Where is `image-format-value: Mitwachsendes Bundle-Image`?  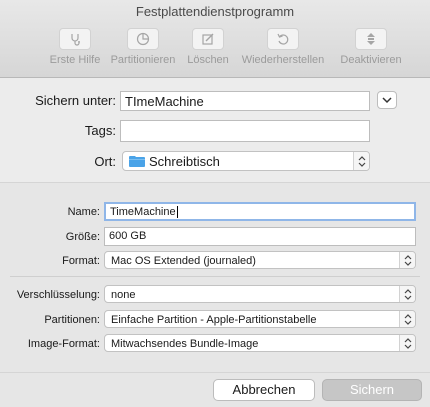 image-format-value: Mitwachsendes Bundle-Image is located at coordinates (185, 344).